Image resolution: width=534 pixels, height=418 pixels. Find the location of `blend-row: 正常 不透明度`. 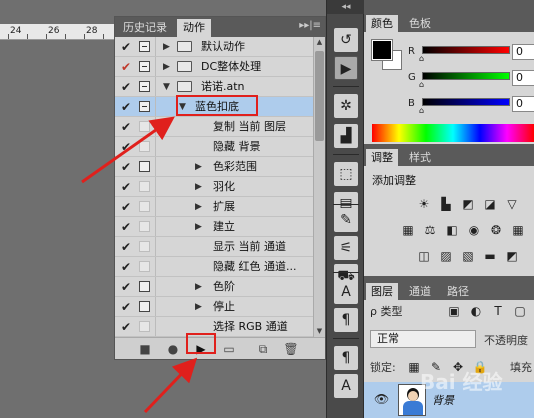

blend-row: 正常 不透明度 is located at coordinates (449, 339).